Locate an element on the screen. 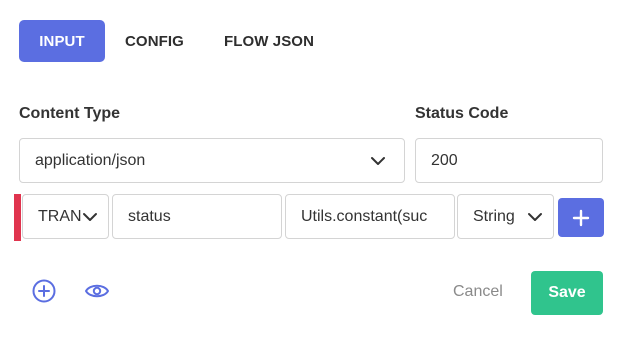  transform-type-value: TRAN is located at coordinates (60, 216).